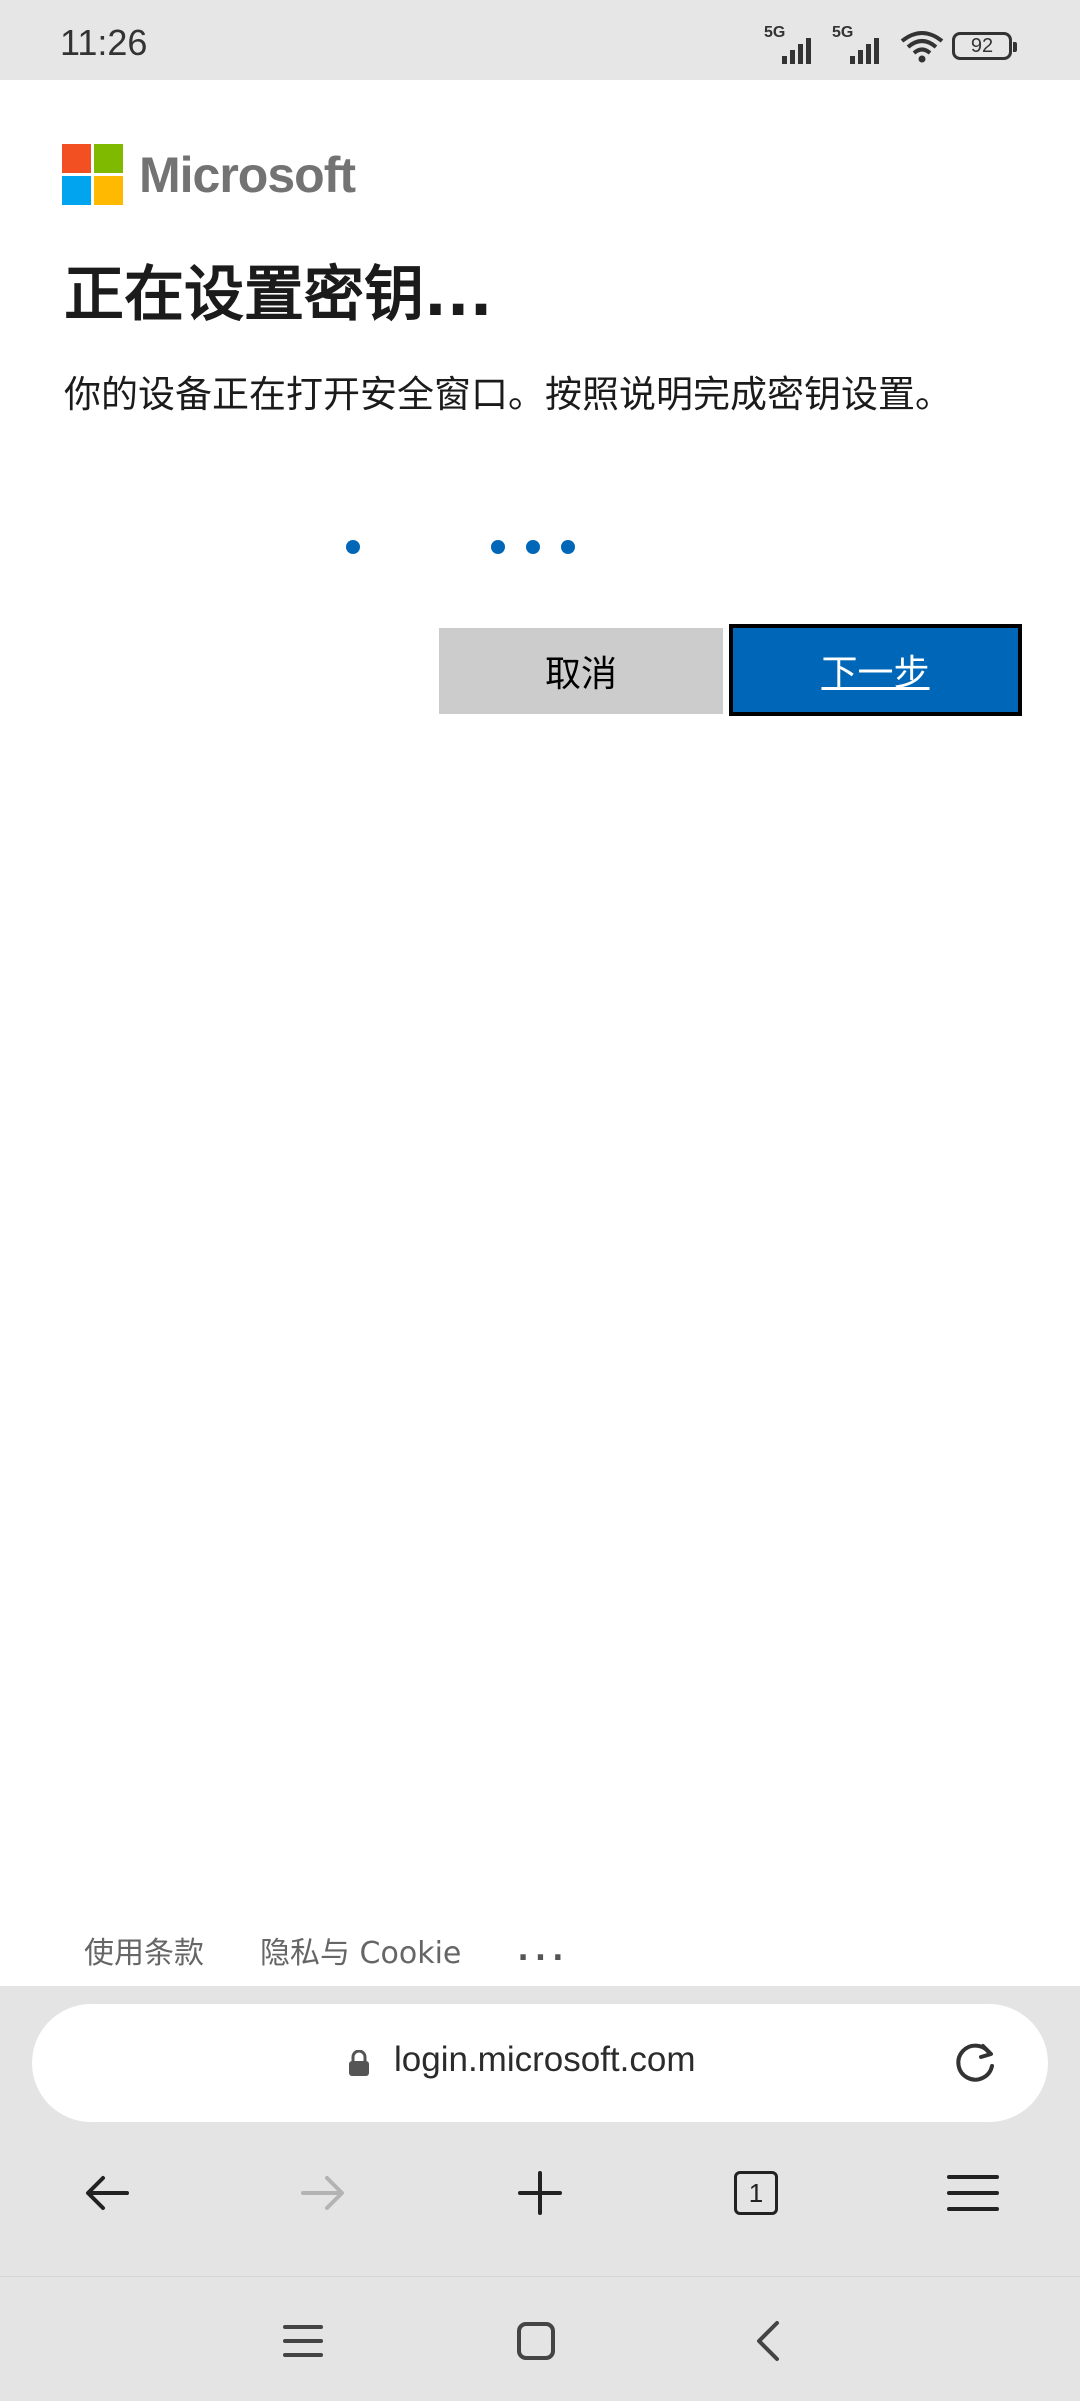  I want to click on loading-indicator, so click(540, 550).